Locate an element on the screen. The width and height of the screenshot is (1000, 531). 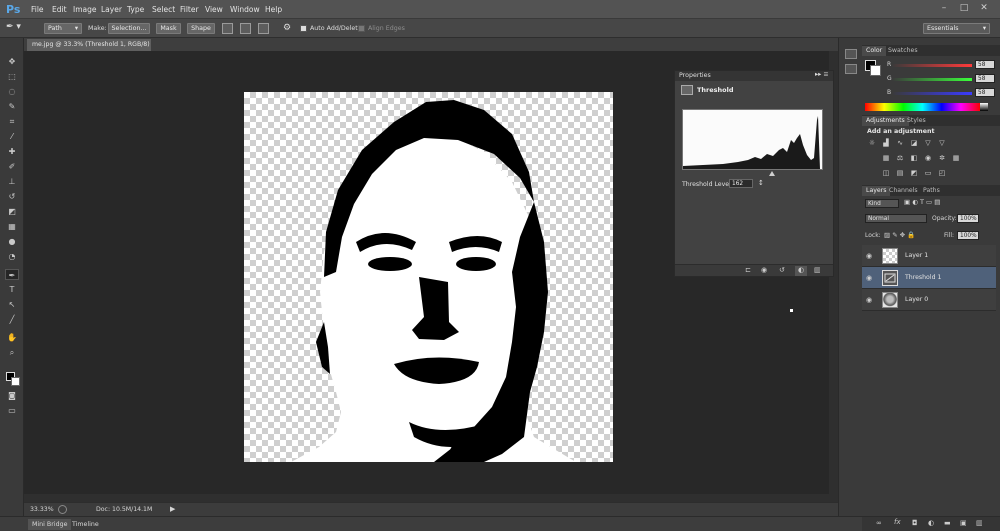
layer-name: Threshold 1 is located at coordinates (923, 277).